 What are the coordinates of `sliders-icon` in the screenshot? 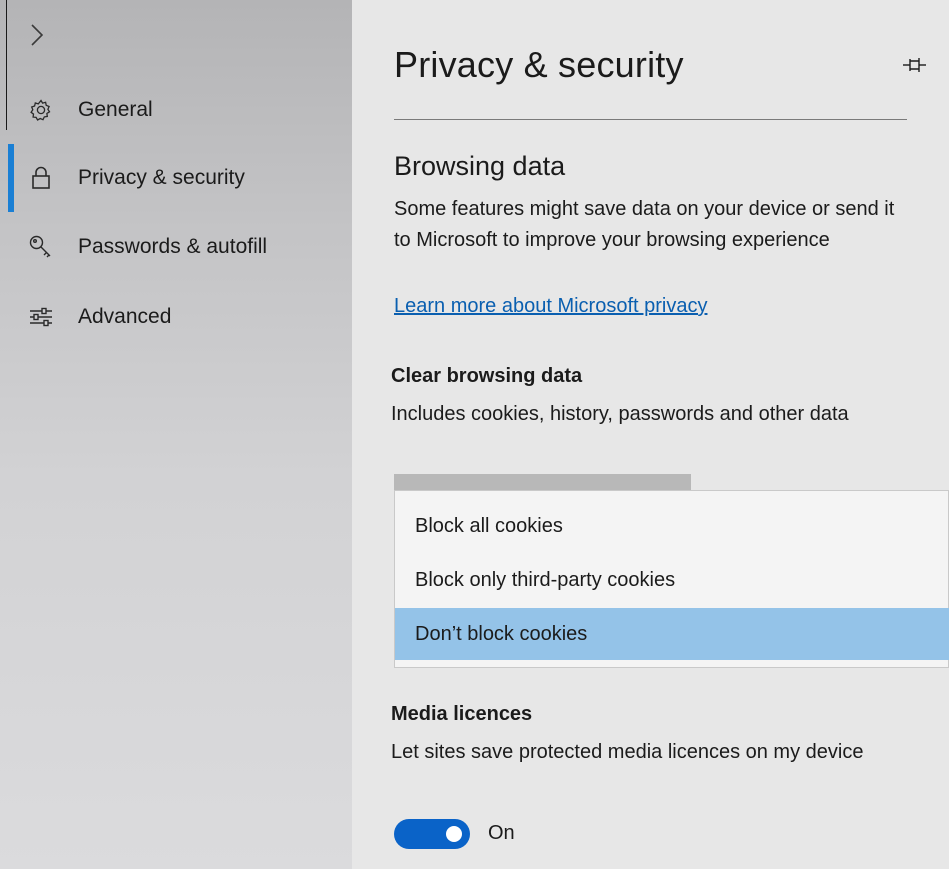 It's located at (41, 317).